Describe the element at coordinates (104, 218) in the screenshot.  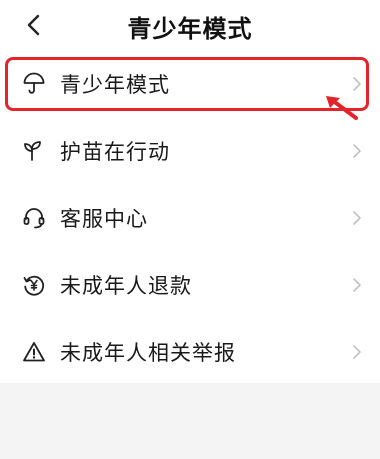
I see `menu-item-label: 客服中心` at that location.